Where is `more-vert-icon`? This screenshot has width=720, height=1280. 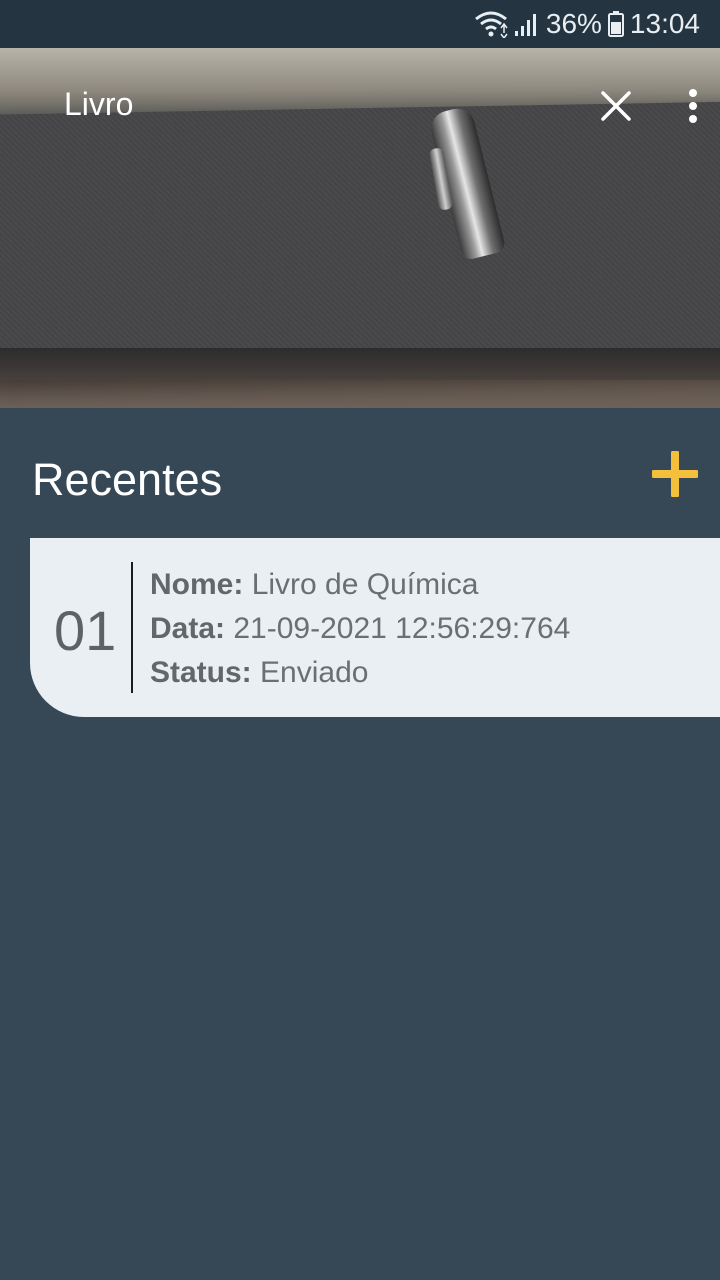 more-vert-icon is located at coordinates (693, 106).